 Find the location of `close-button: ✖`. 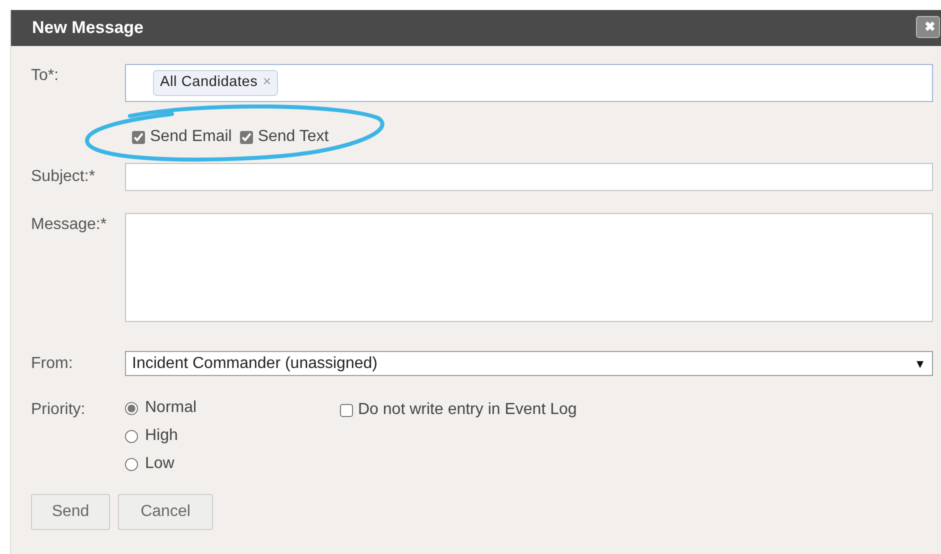

close-button: ✖ is located at coordinates (928, 27).